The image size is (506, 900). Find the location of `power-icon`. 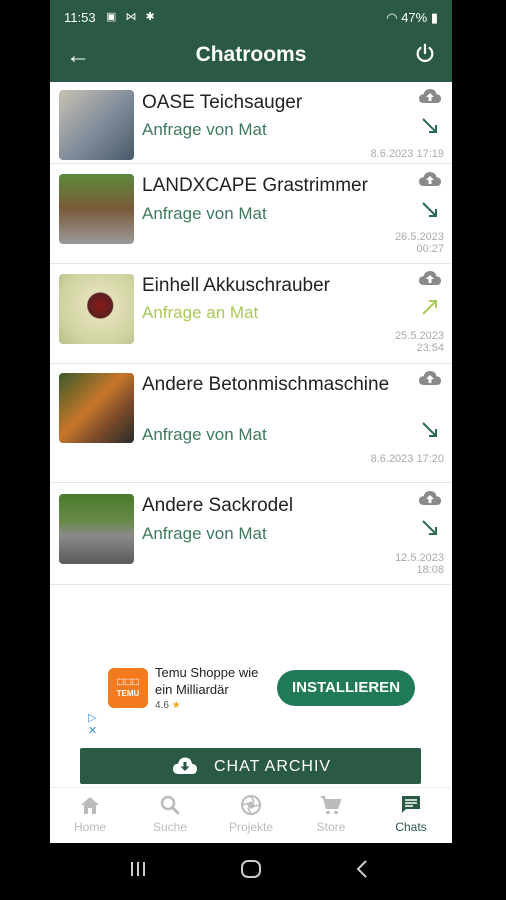

power-icon is located at coordinates (425, 53).